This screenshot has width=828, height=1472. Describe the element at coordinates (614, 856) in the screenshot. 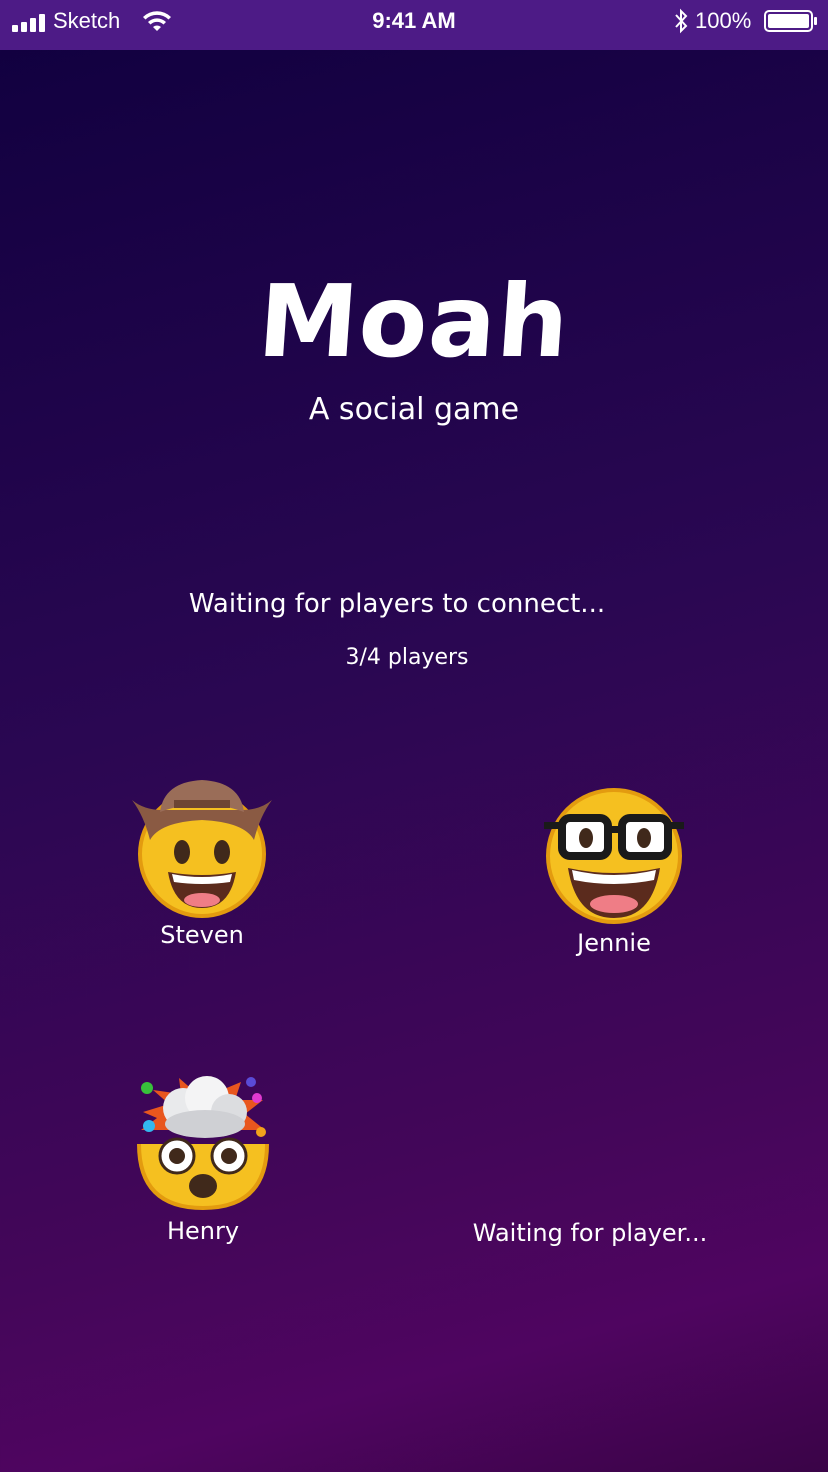

I see `nerd-face-icon` at that location.